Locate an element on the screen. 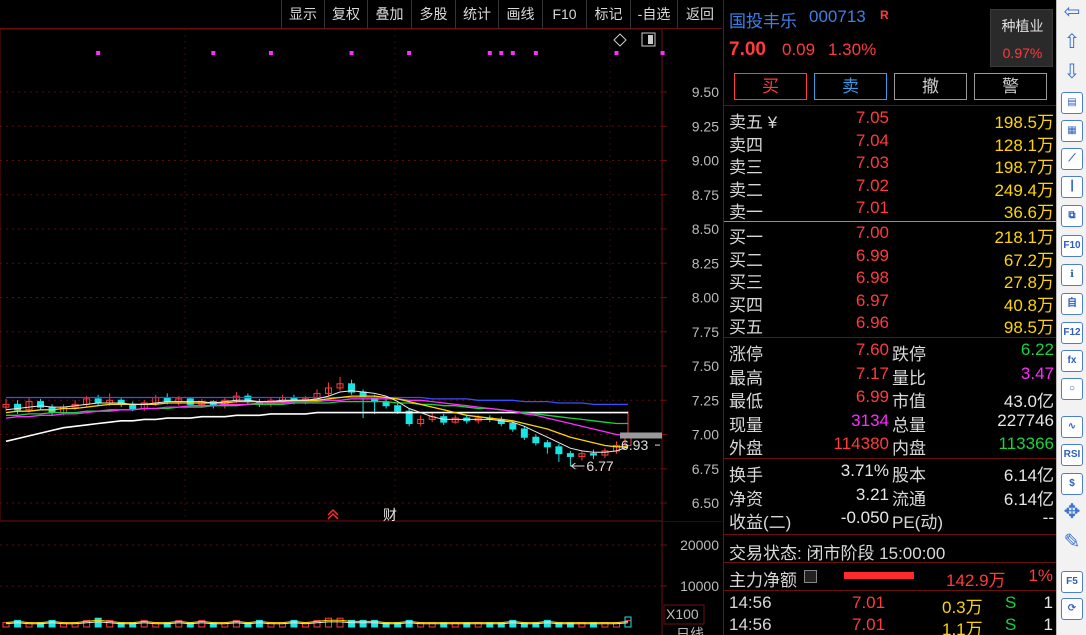  ask-price: 7.03 is located at coordinates (872, 163).